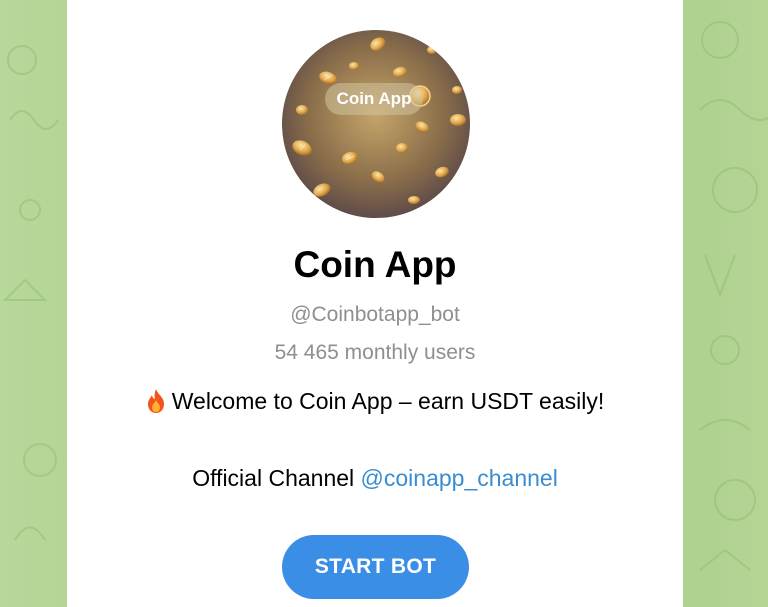 This screenshot has height=607, width=768. I want to click on bot-username: @Coinbotapp_bot, so click(375, 315).